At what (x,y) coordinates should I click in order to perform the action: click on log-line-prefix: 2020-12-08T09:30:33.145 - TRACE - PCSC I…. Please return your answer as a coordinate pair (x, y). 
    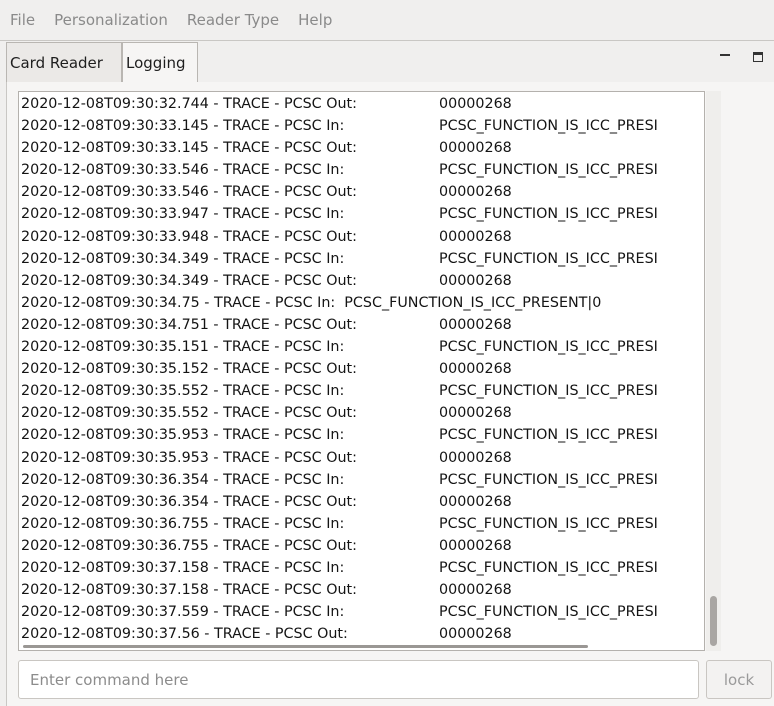
    Looking at the image, I should click on (183, 126).